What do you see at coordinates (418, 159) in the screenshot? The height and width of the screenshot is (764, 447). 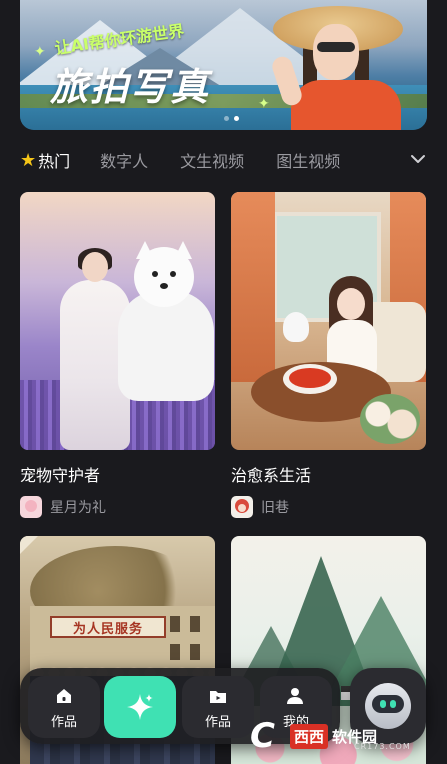 I see `chevron-down-icon` at bounding box center [418, 159].